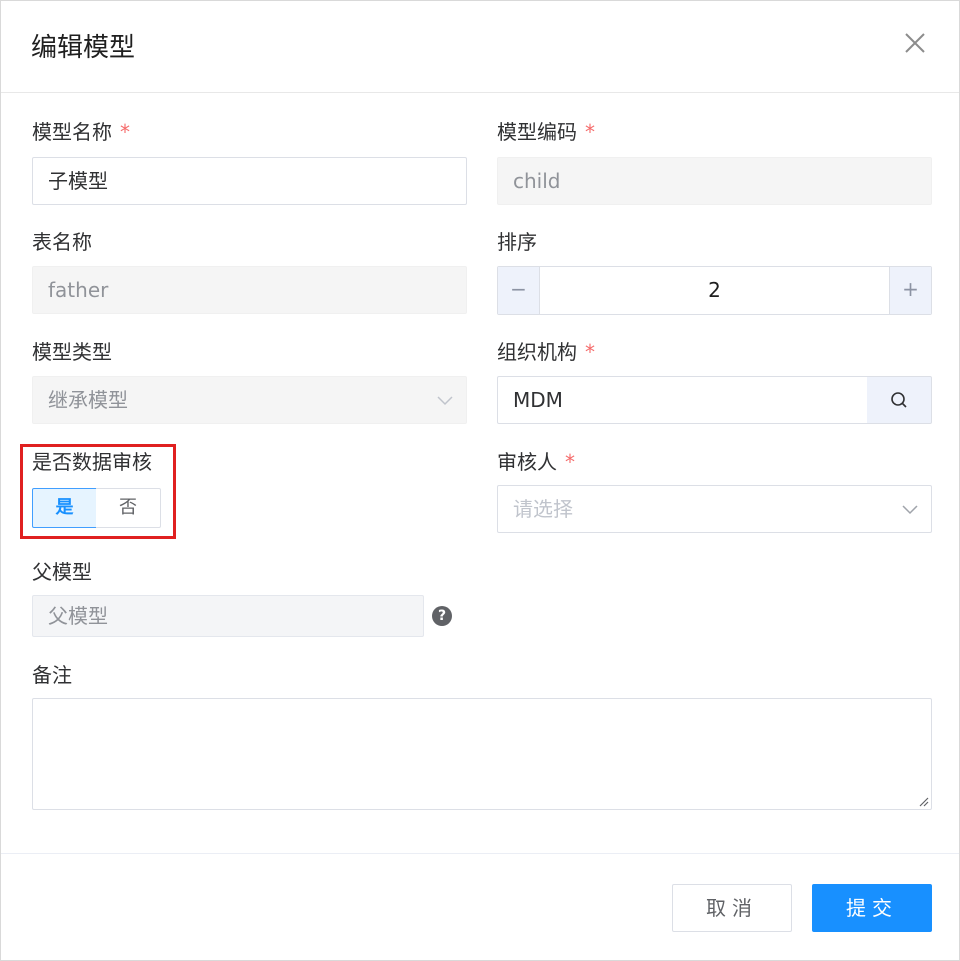 This screenshot has height=961, width=960. Describe the element at coordinates (480, 853) in the screenshot. I see `footer-divider` at that location.